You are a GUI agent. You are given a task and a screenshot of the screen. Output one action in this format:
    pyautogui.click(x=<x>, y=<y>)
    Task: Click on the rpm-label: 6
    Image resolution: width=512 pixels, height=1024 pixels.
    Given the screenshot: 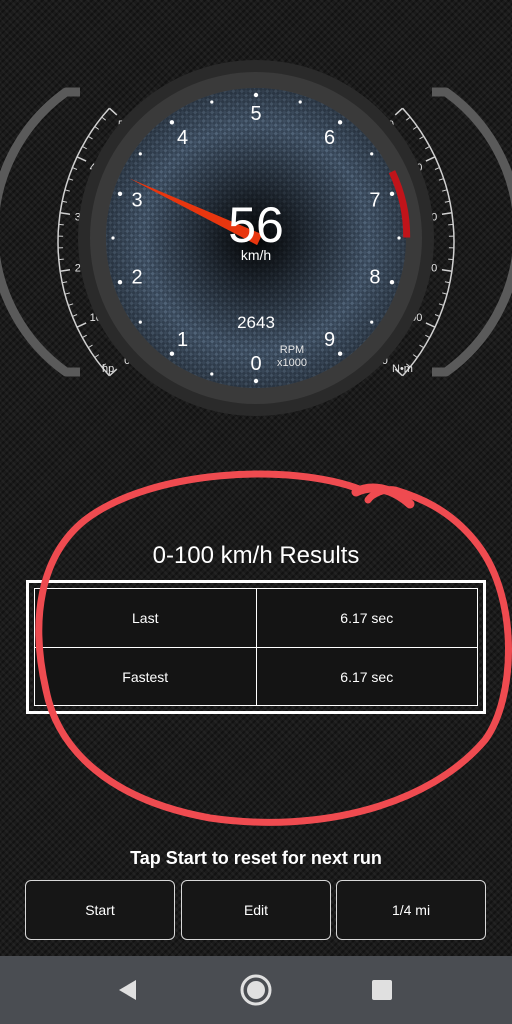 What is the action you would take?
    pyautogui.click(x=329, y=138)
    